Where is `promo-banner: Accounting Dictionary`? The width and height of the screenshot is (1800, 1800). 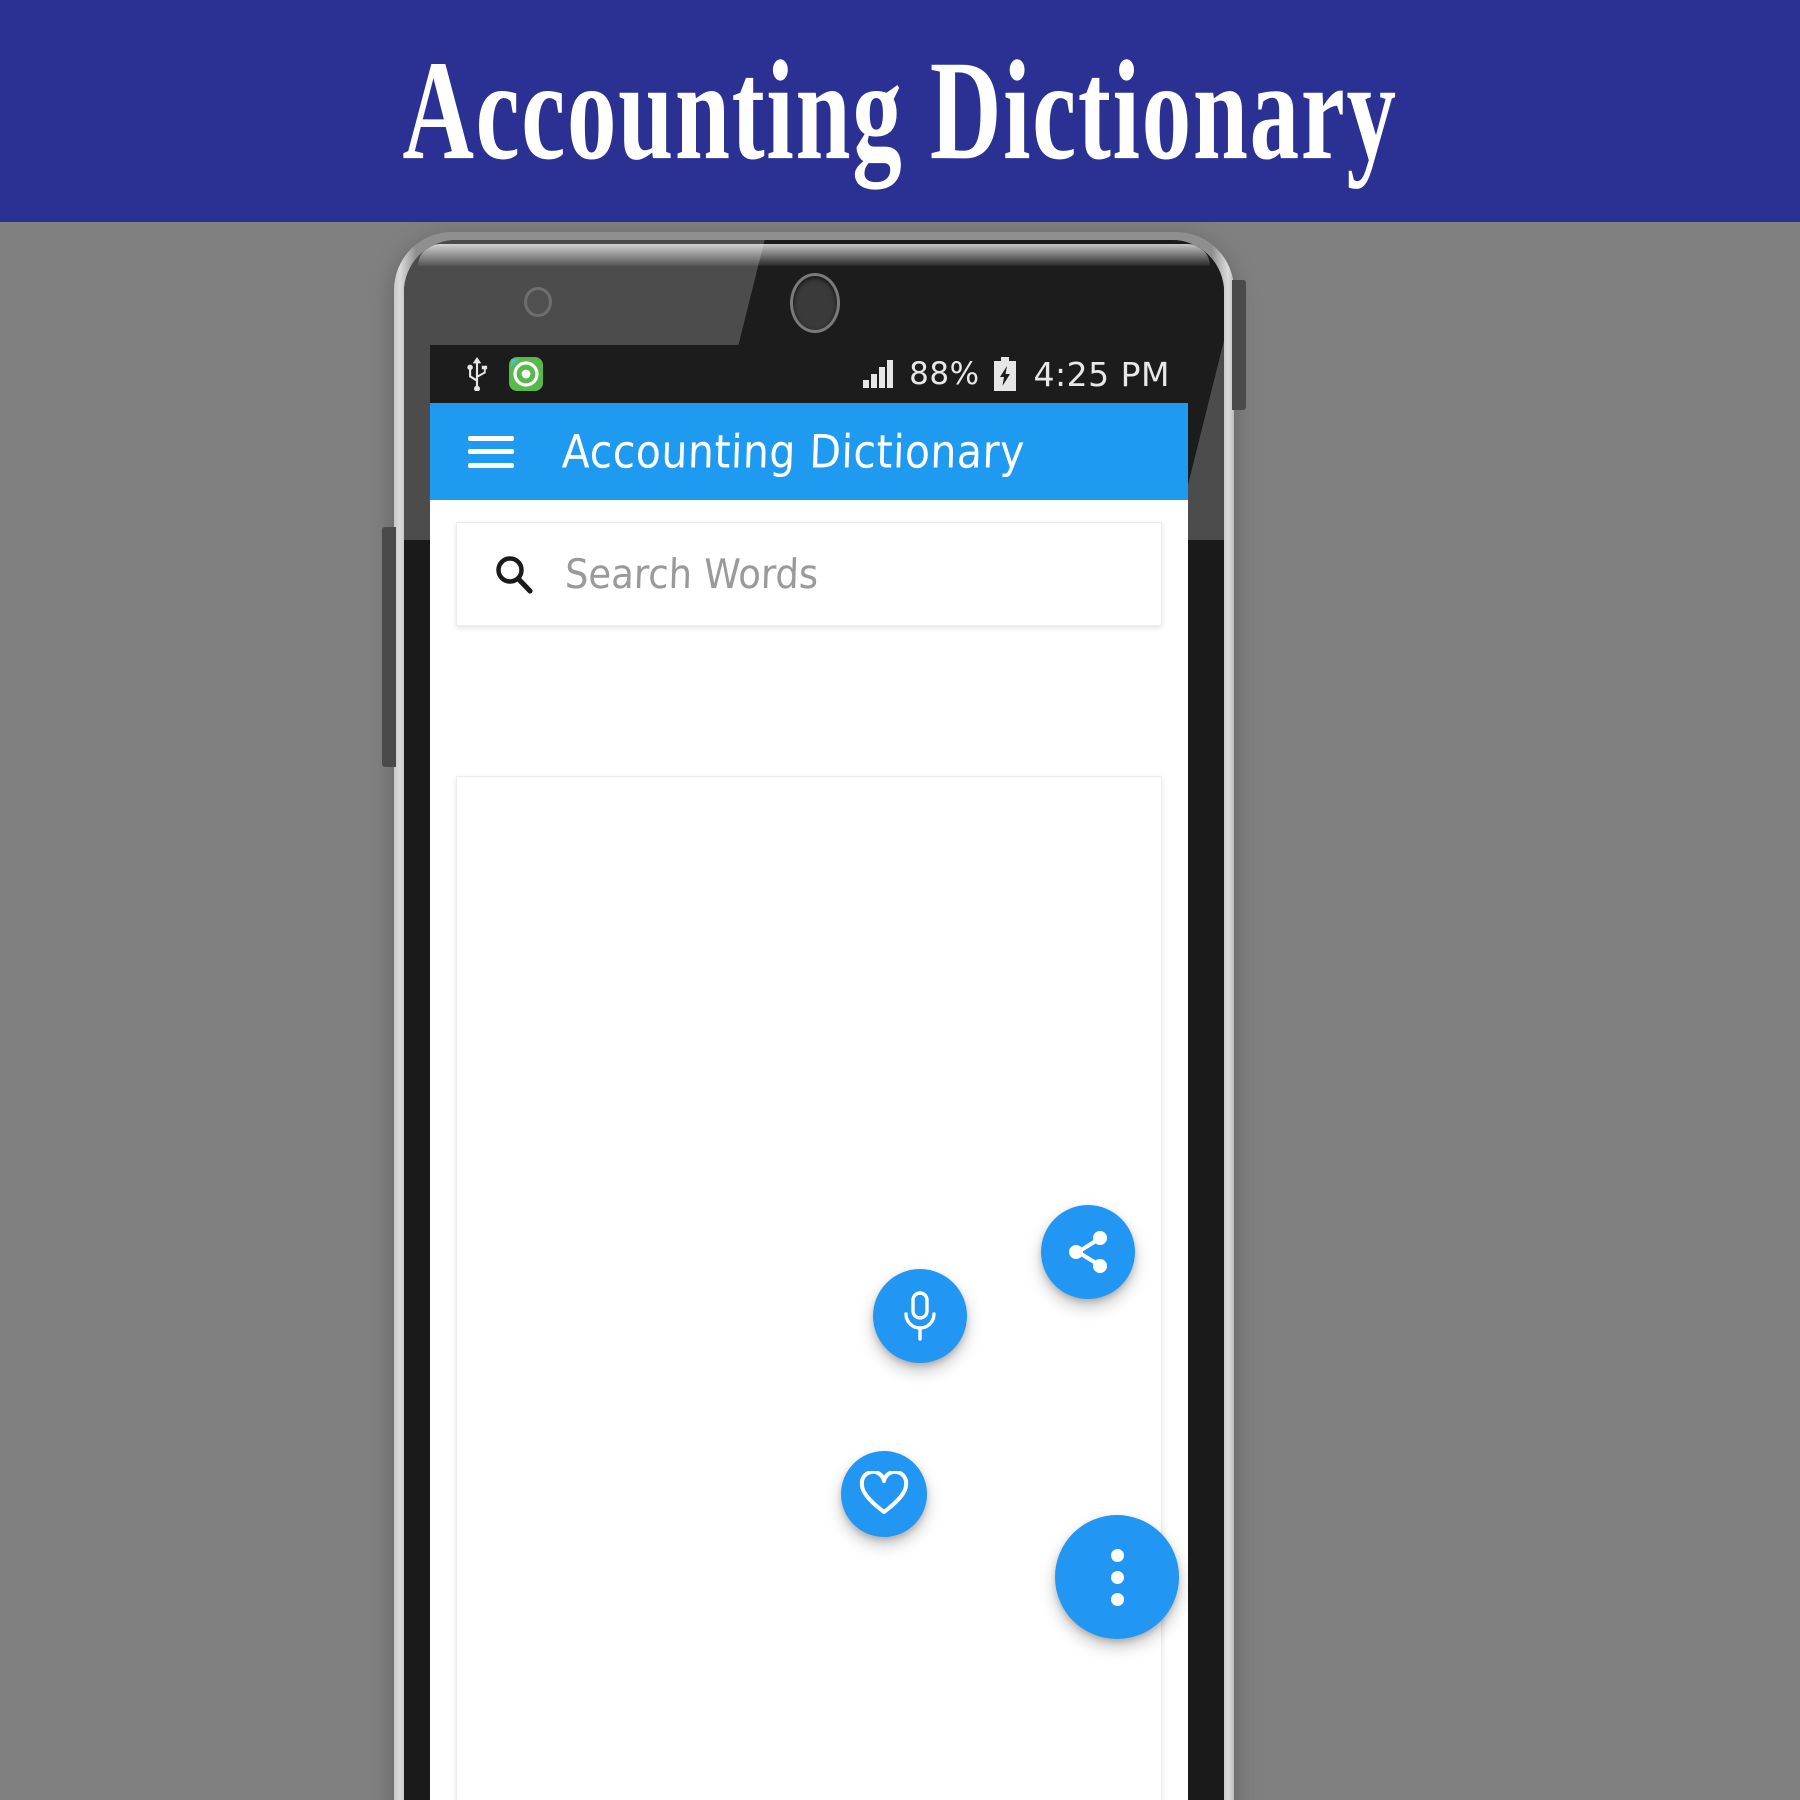 promo-banner: Accounting Dictionary is located at coordinates (900, 111).